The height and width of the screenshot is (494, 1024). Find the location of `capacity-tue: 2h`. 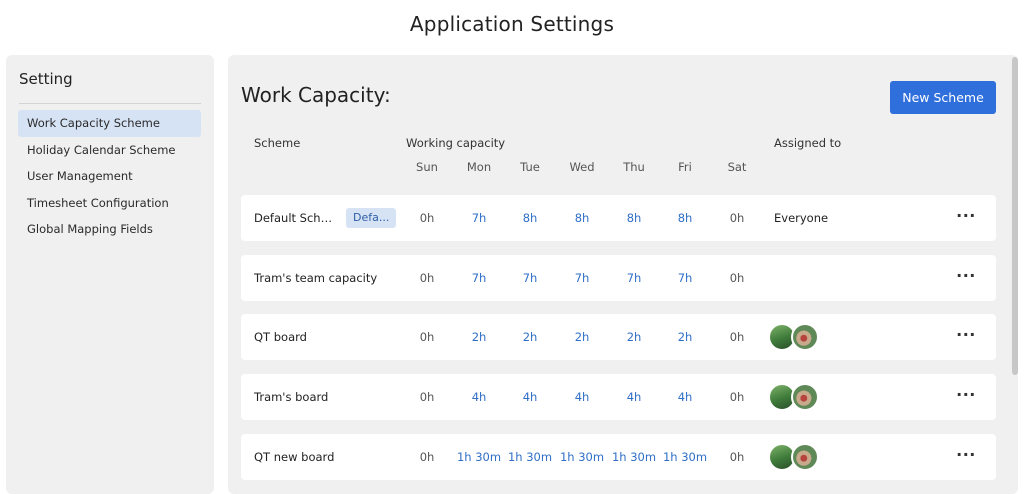

capacity-tue: 2h is located at coordinates (530, 337).